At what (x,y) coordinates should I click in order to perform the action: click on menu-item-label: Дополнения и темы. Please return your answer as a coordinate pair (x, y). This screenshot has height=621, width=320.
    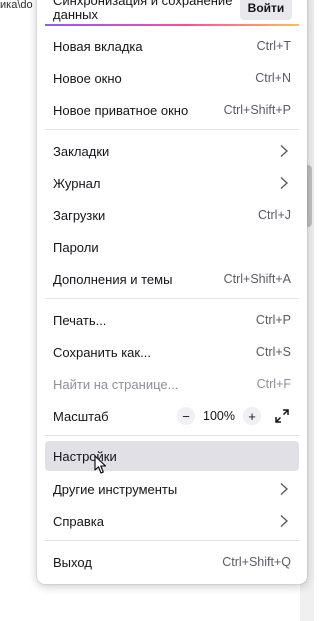
    Looking at the image, I should click on (113, 279).